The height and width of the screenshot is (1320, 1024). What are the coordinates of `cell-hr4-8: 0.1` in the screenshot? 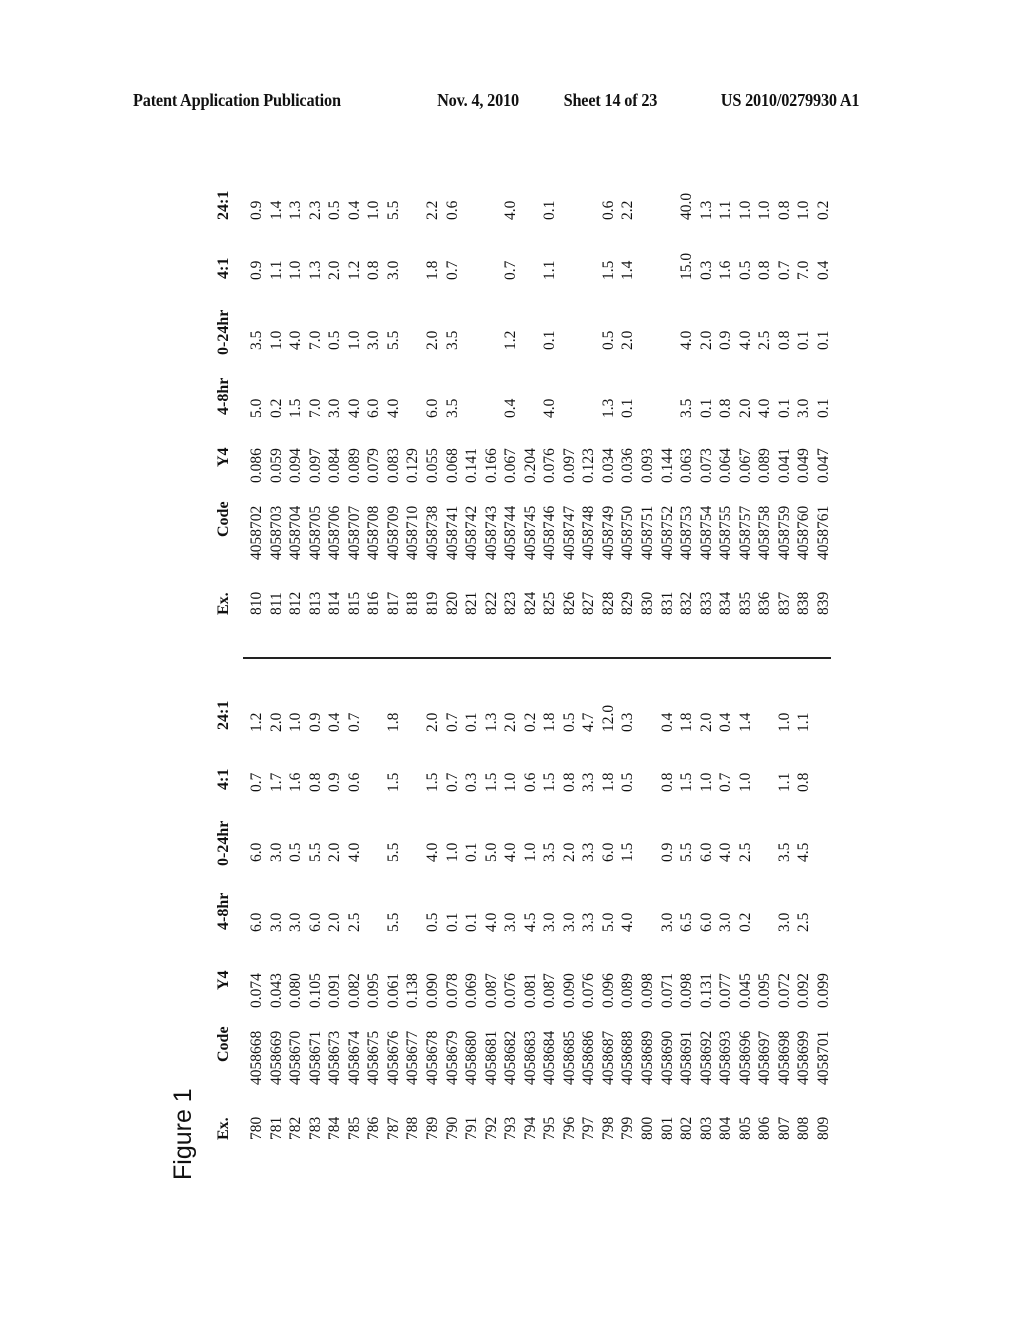 It's located at (452, 922).